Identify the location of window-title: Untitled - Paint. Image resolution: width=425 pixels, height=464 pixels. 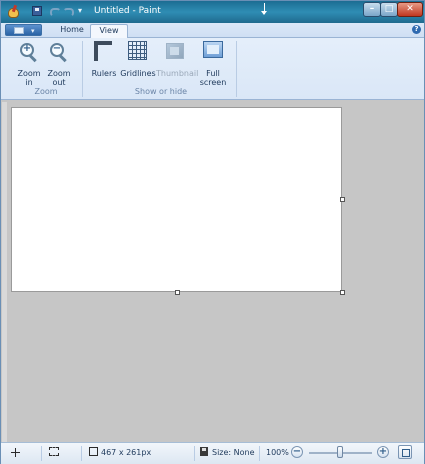
(127, 11).